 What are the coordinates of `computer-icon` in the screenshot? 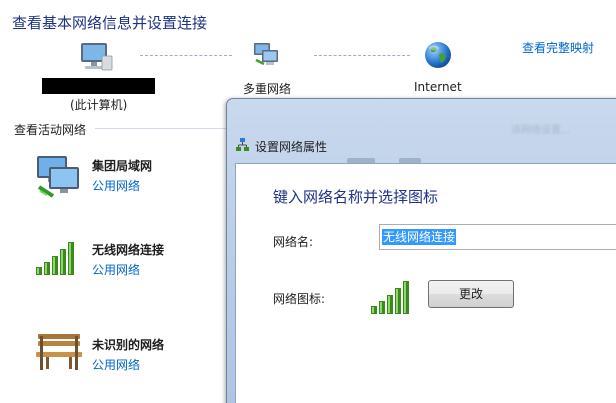 It's located at (97, 57).